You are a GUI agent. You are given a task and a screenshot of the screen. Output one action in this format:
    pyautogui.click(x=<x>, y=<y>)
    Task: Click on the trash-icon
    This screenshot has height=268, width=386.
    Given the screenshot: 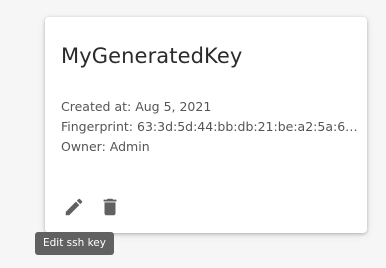 What is the action you would take?
    pyautogui.click(x=110, y=207)
    